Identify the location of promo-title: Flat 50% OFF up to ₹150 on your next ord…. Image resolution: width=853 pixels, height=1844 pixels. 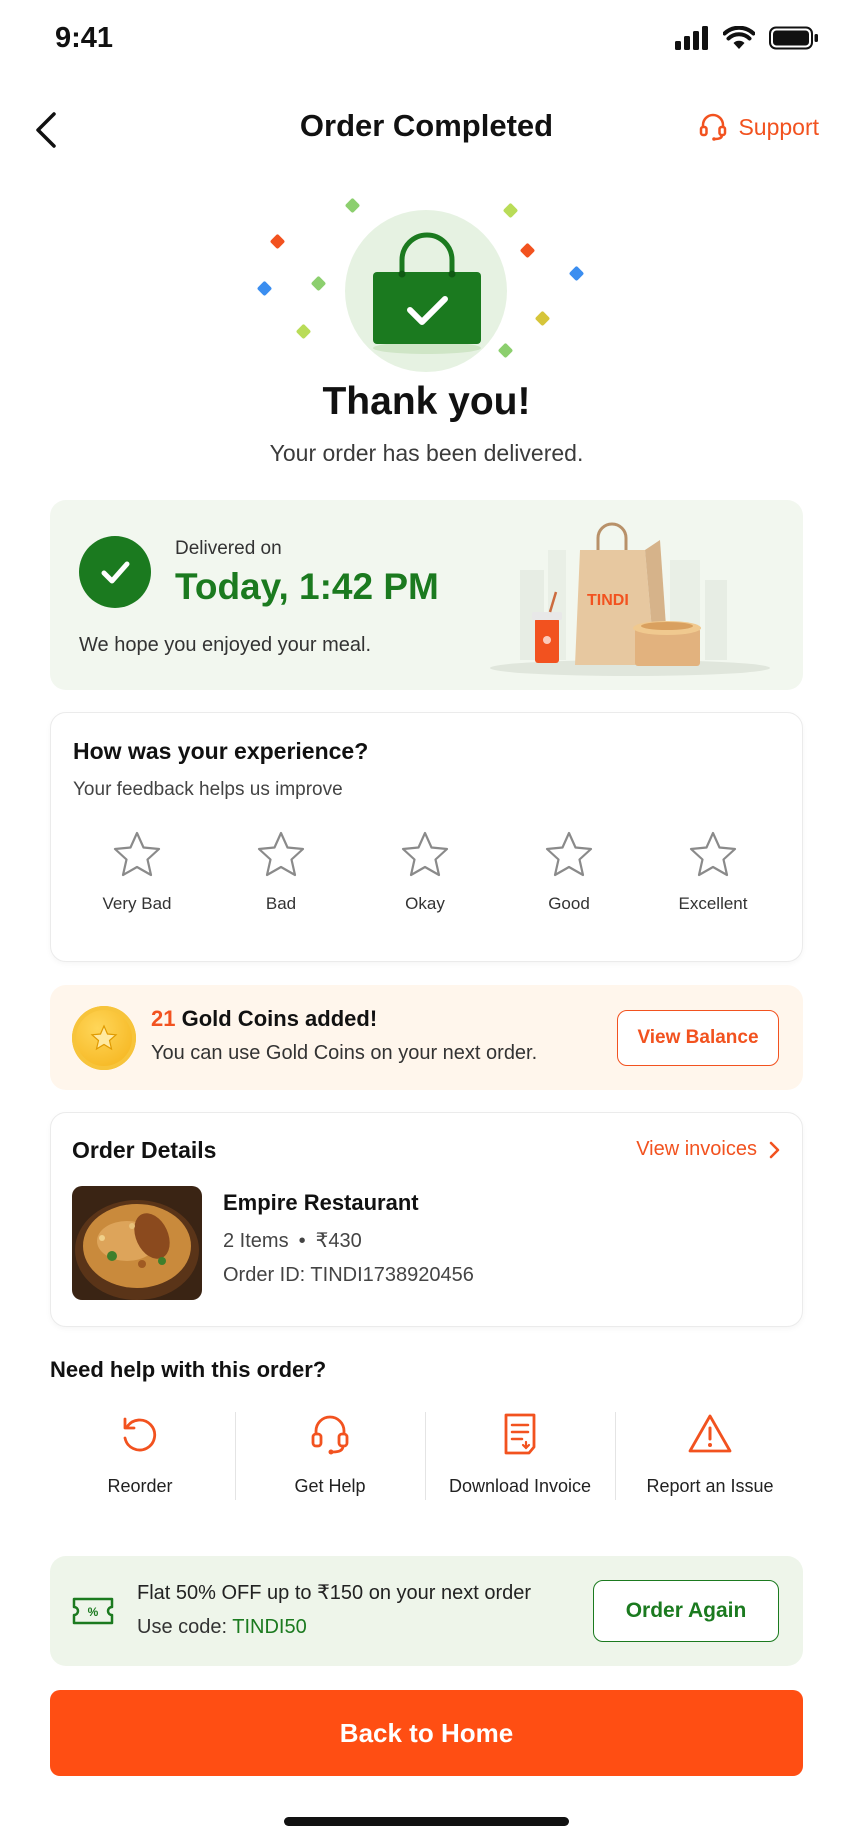
(334, 1593).